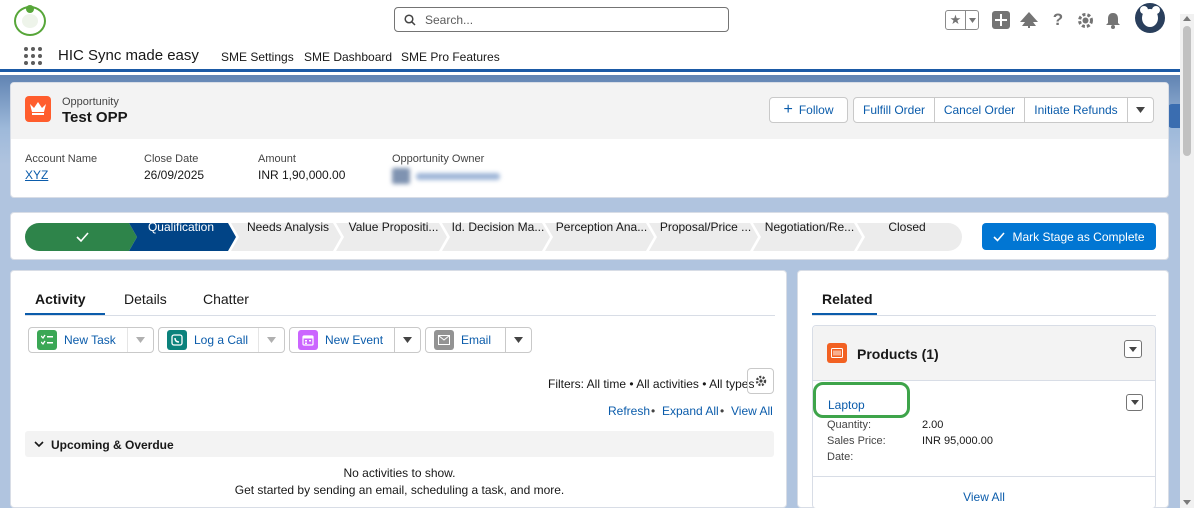  What do you see at coordinates (1029, 20) in the screenshot?
I see `trailhead-icon` at bounding box center [1029, 20].